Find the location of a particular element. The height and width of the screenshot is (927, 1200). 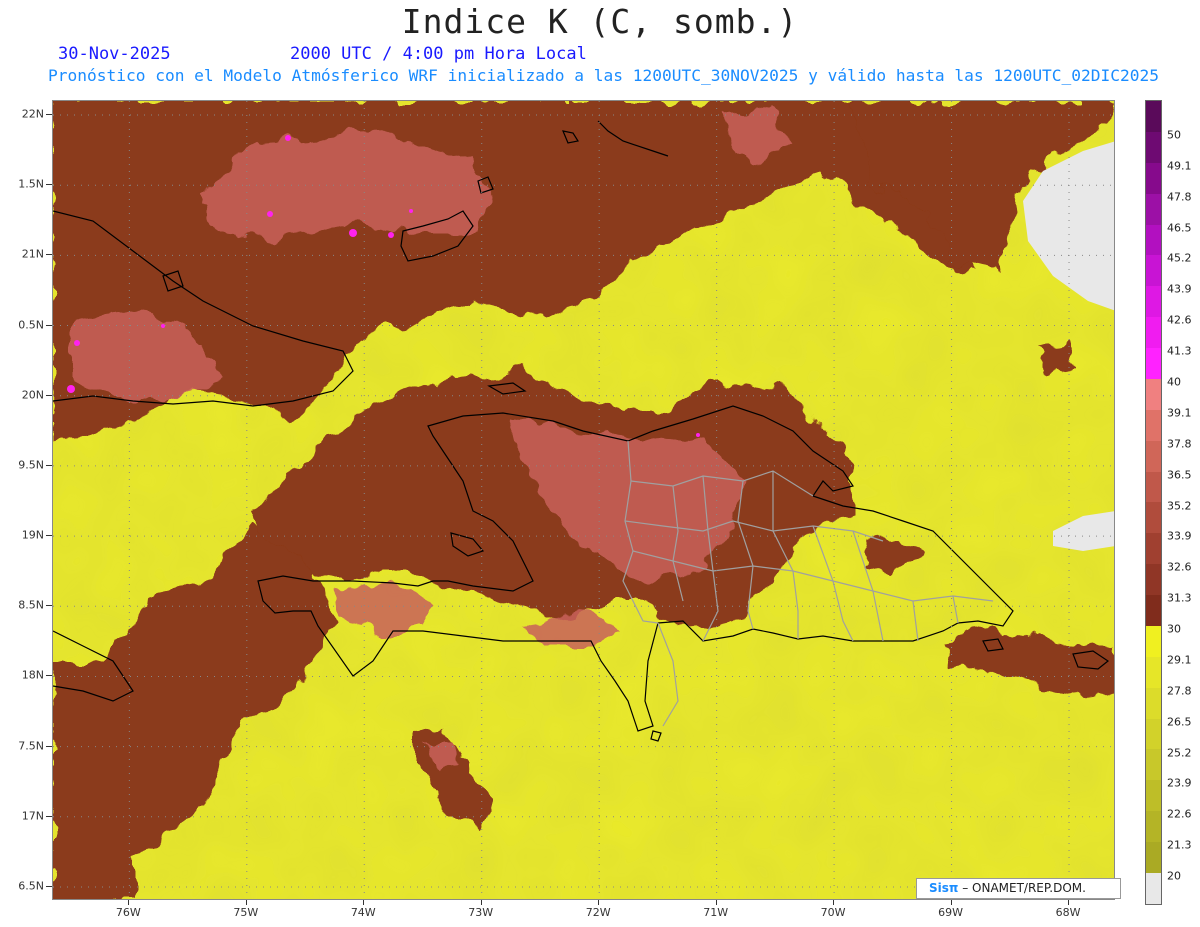

forecast-time: 2000 UTC / 4:00 pm Hora Local is located at coordinates (438, 54).